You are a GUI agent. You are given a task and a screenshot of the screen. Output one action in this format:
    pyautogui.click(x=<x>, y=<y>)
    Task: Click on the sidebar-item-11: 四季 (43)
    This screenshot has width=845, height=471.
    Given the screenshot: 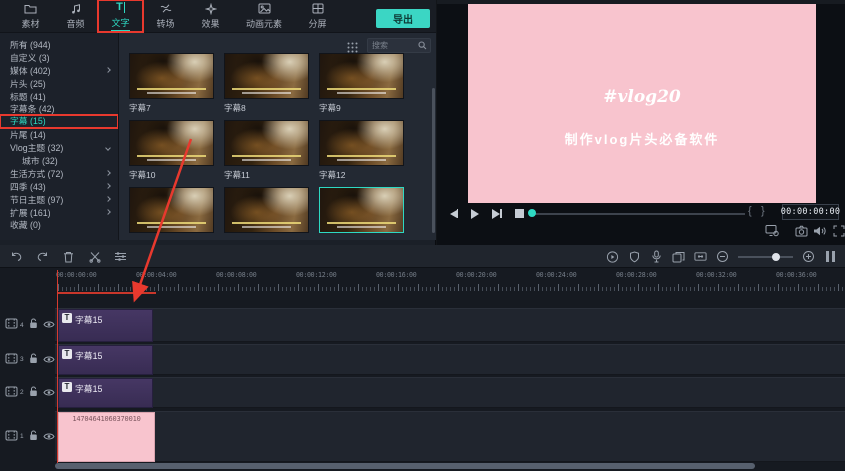 What is the action you would take?
    pyautogui.click(x=59, y=186)
    